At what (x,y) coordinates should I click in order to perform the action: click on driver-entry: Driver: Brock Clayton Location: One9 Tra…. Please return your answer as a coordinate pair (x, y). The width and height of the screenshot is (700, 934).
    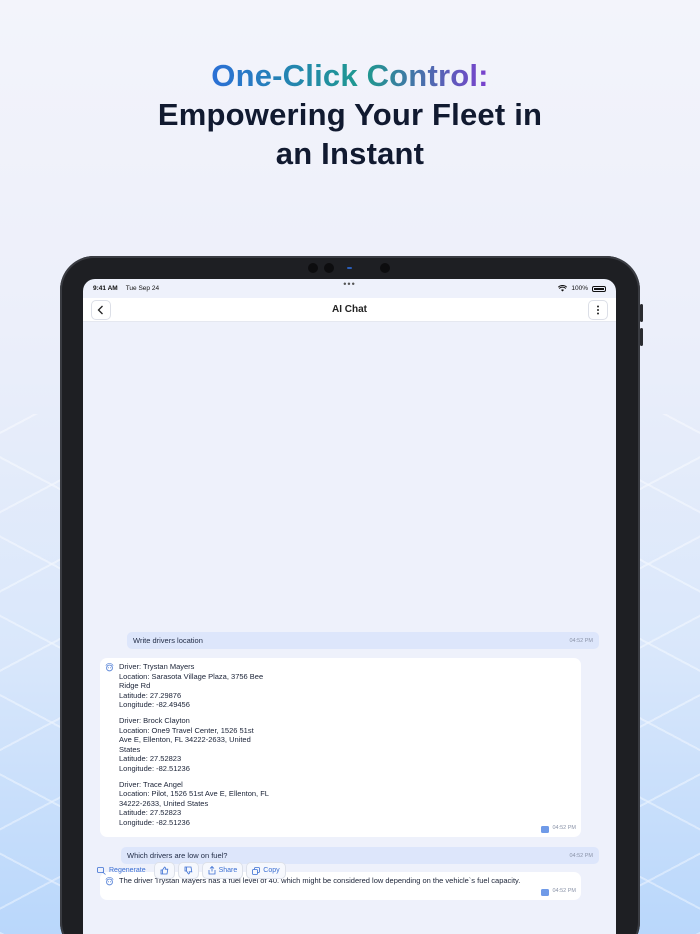
    Looking at the image, I should click on (194, 745).